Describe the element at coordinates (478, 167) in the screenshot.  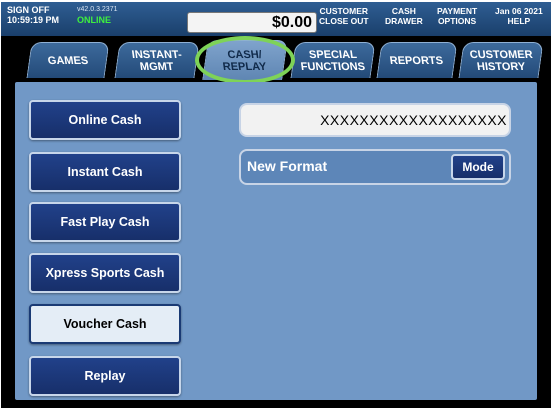
I see `mode-button: Mode` at that location.